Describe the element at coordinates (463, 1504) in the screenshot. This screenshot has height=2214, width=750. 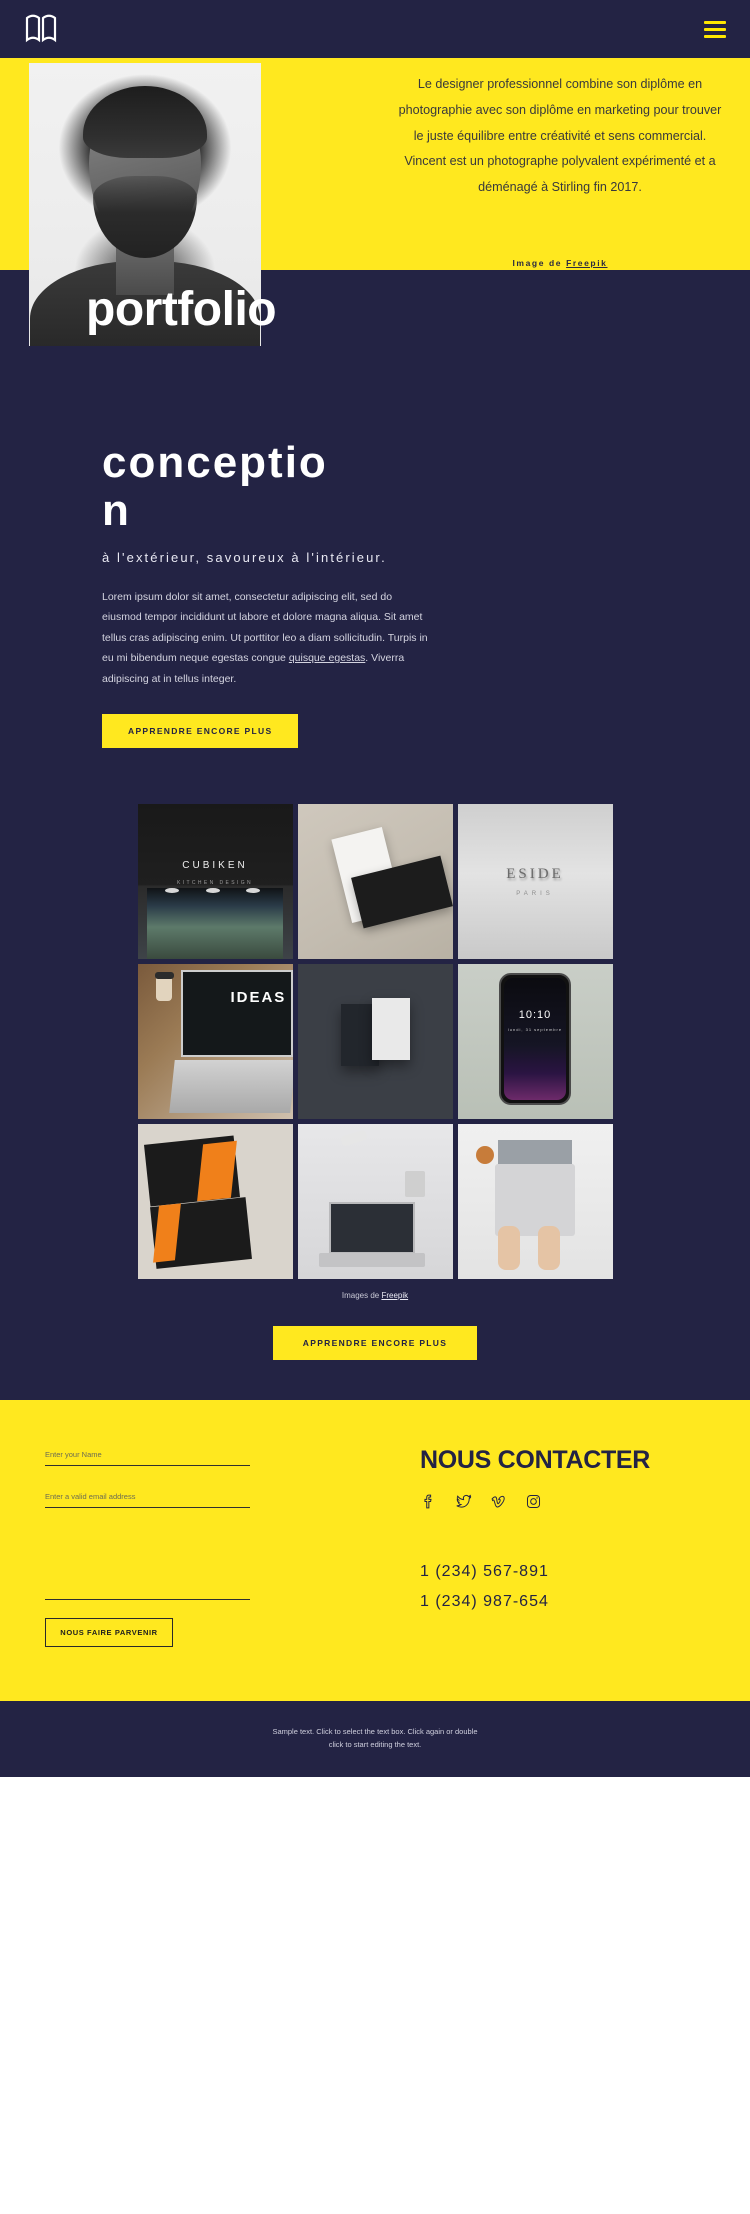
I see `twitter-icon` at that location.